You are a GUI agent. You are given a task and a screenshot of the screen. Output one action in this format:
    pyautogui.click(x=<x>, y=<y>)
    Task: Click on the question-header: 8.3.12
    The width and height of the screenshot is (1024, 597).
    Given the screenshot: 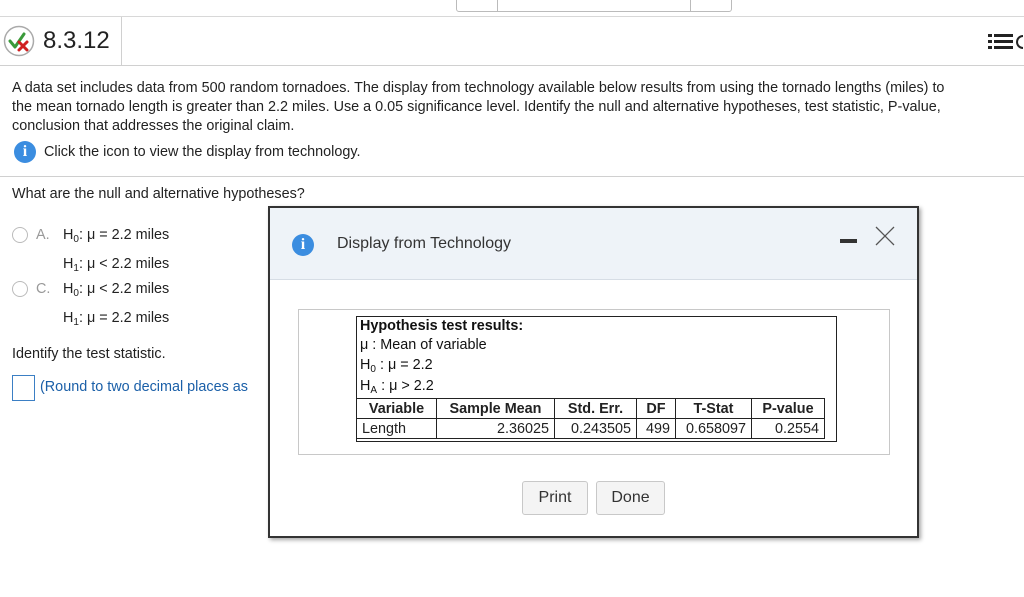 What is the action you would take?
    pyautogui.click(x=512, y=41)
    